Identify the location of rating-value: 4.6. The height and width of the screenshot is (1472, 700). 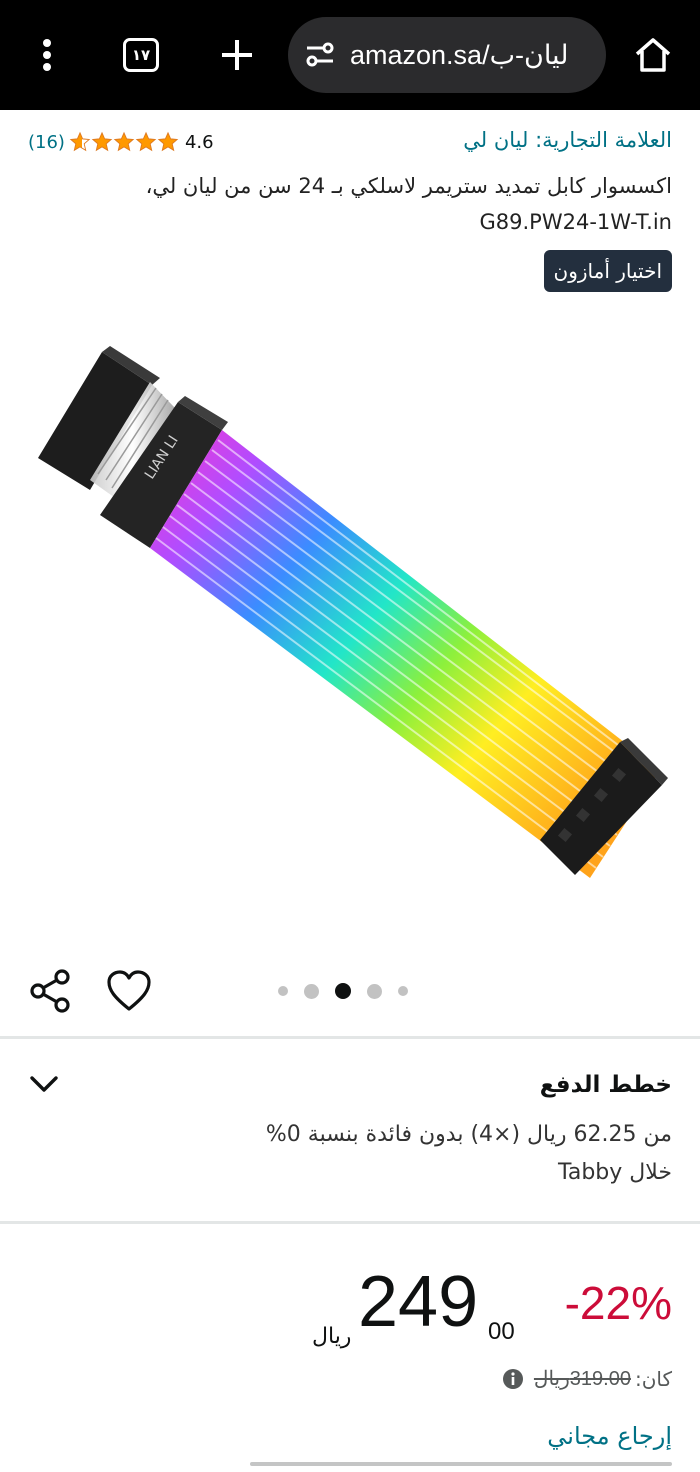
(199, 142).